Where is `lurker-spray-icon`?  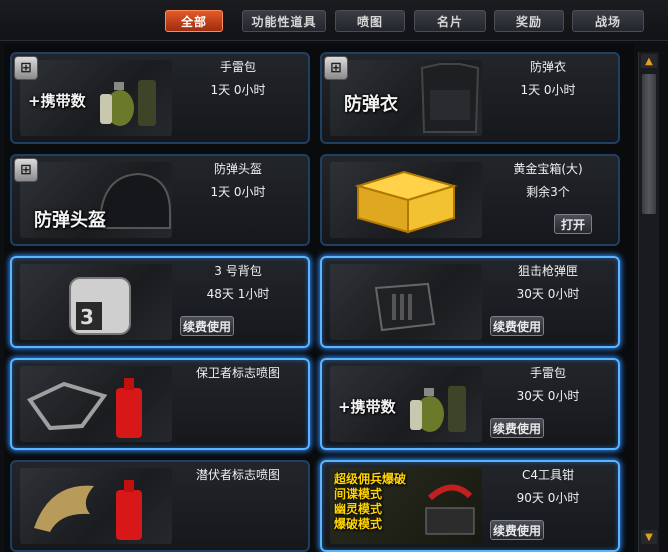 lurker-spray-icon is located at coordinates (88, 510).